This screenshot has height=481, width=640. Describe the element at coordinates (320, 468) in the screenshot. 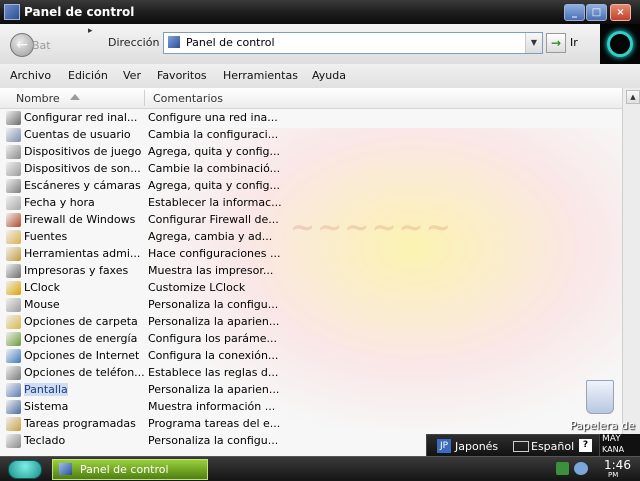

I see `taskbar: Panel de control 1:46 PM` at that location.